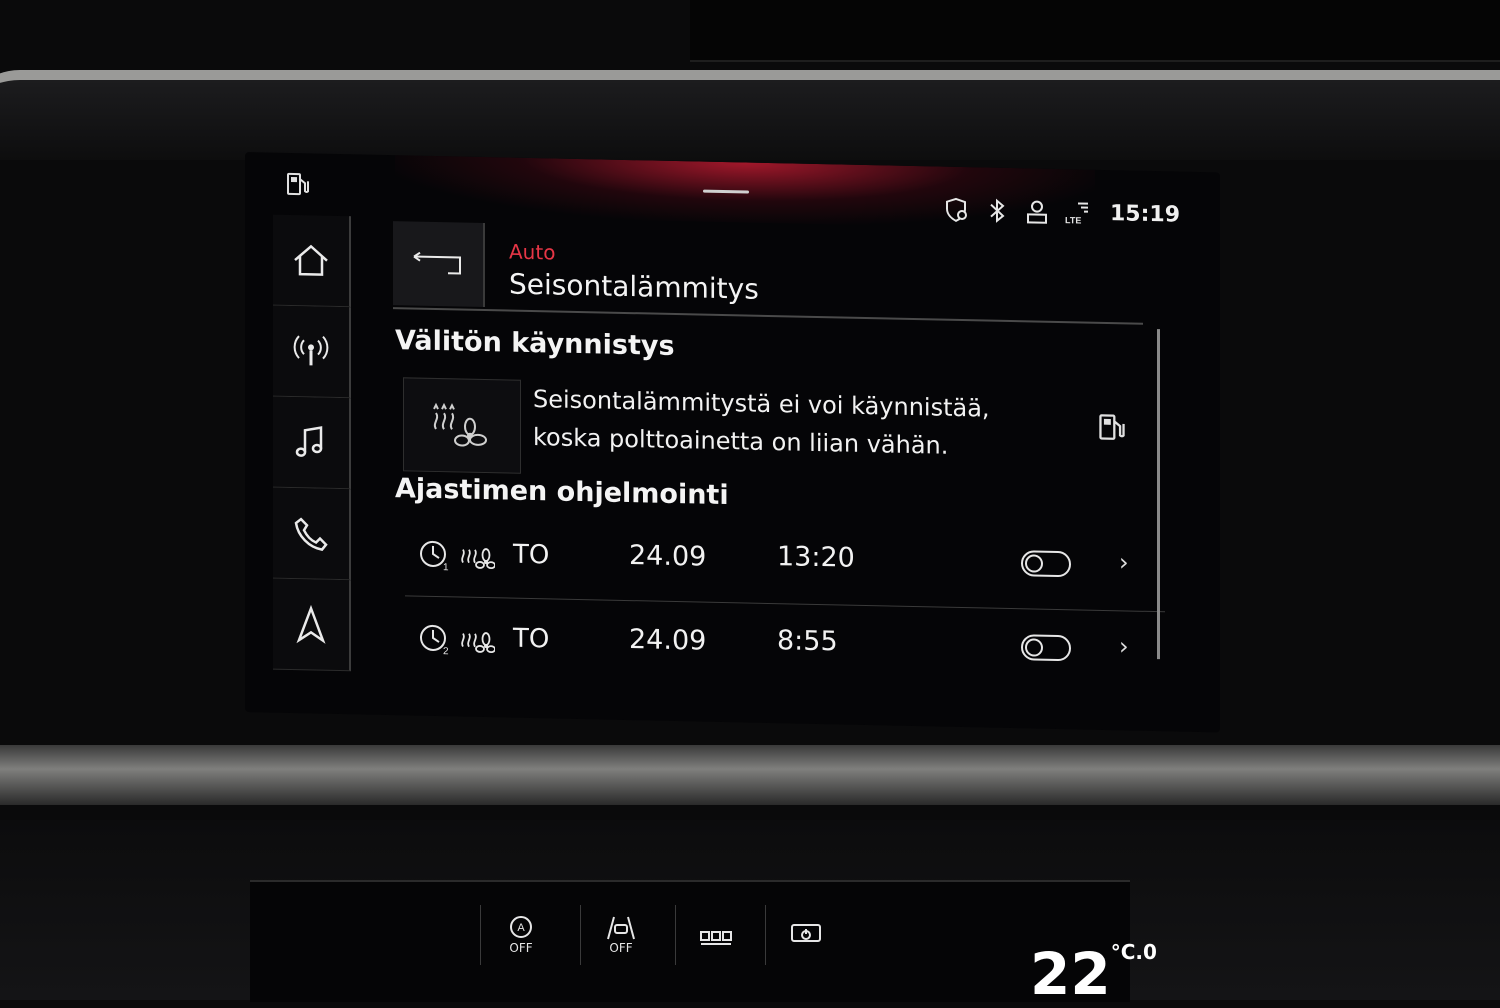 Image resolution: width=1500 pixels, height=1008 pixels. I want to click on phone-icon, so click(311, 534).